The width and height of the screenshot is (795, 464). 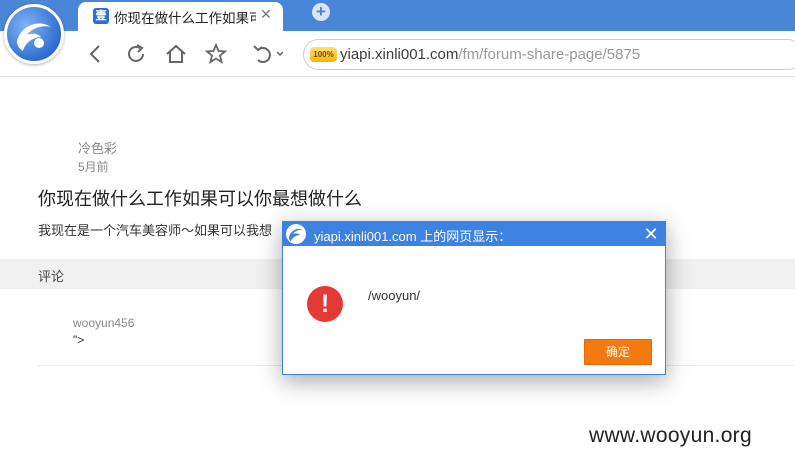 I want to click on post-time: 5月前, so click(x=93, y=167).